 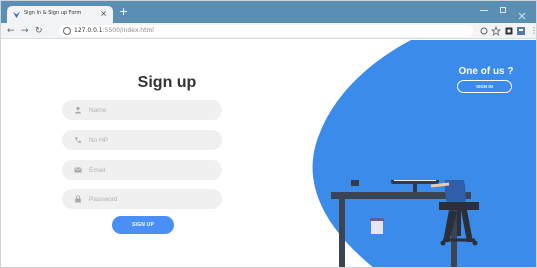 I want to click on reload-icon: ↻, so click(x=39, y=31).